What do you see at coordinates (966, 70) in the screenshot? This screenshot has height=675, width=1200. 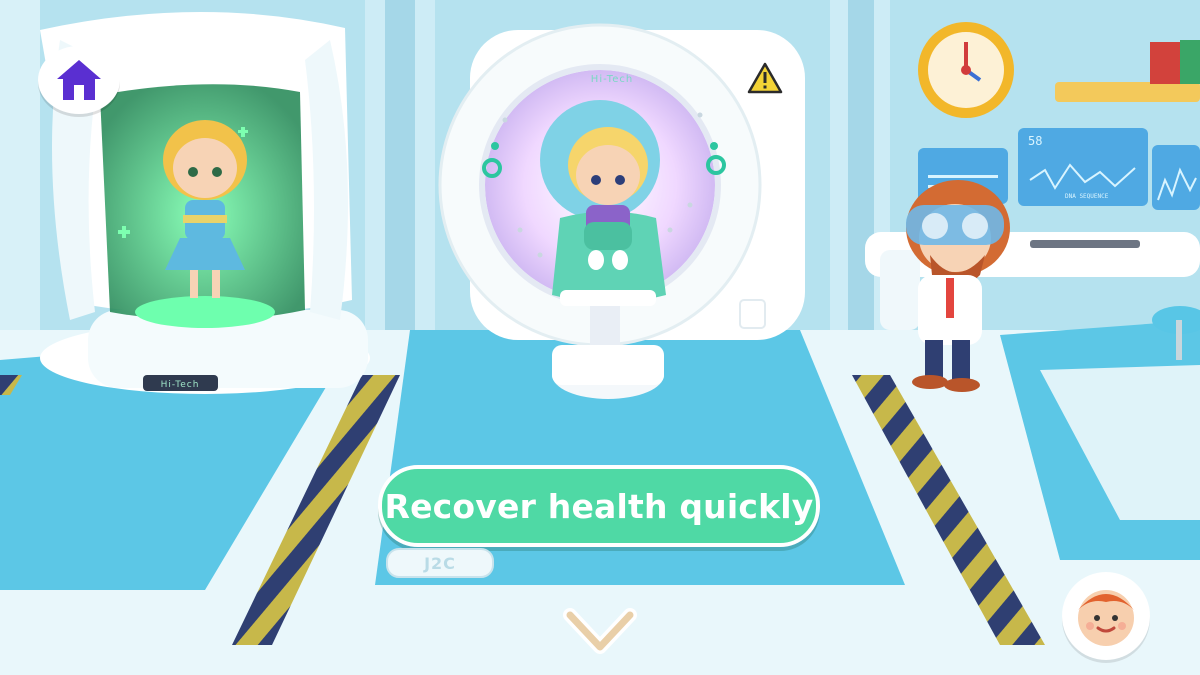 I see `wall-clock` at bounding box center [966, 70].